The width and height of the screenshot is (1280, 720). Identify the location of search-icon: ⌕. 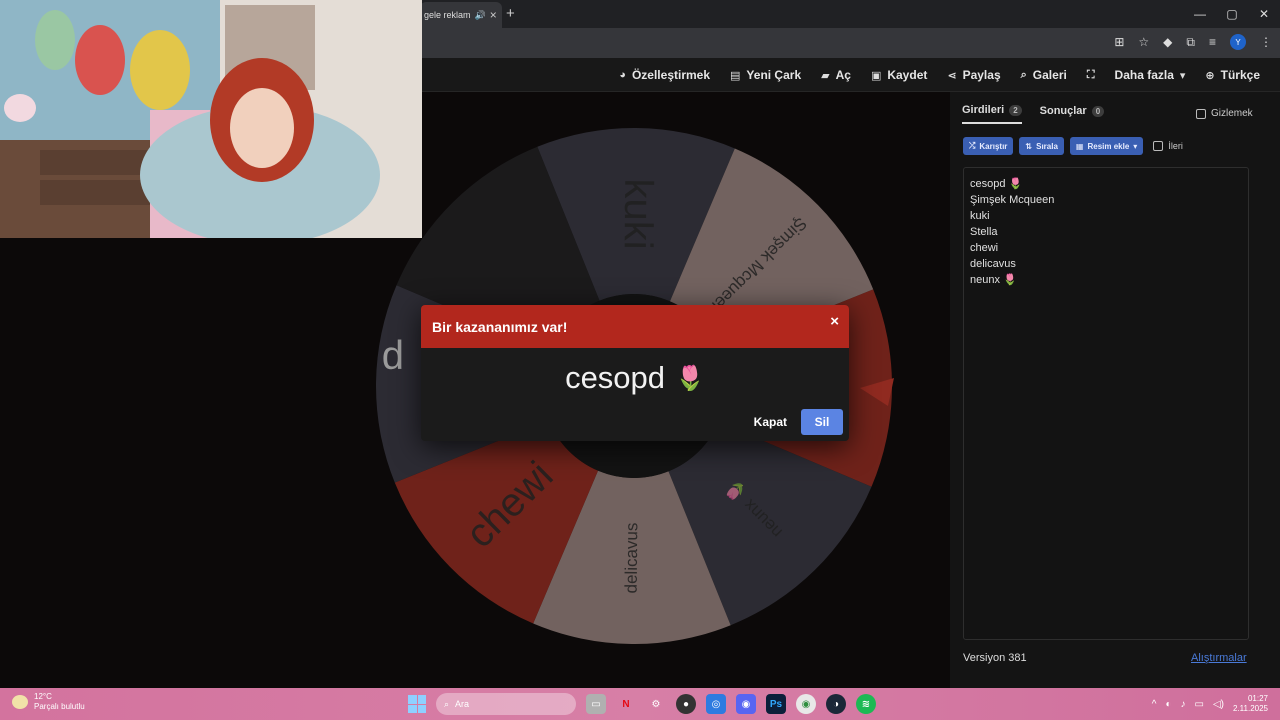
(447, 703).